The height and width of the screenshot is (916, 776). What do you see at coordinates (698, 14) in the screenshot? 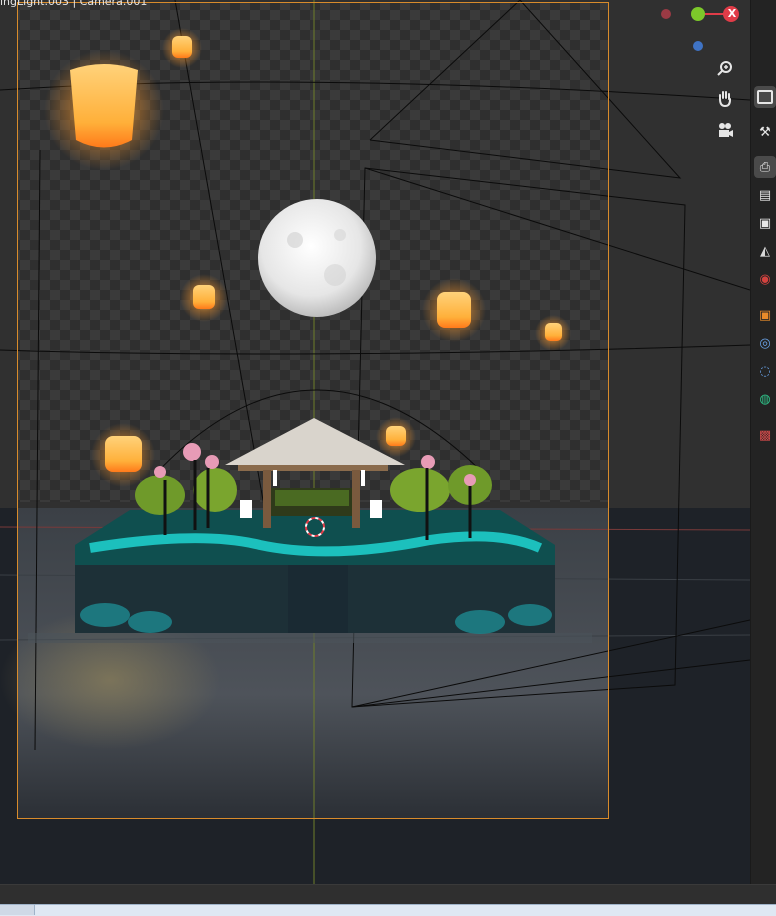
I see `gizmo-y-dot` at bounding box center [698, 14].